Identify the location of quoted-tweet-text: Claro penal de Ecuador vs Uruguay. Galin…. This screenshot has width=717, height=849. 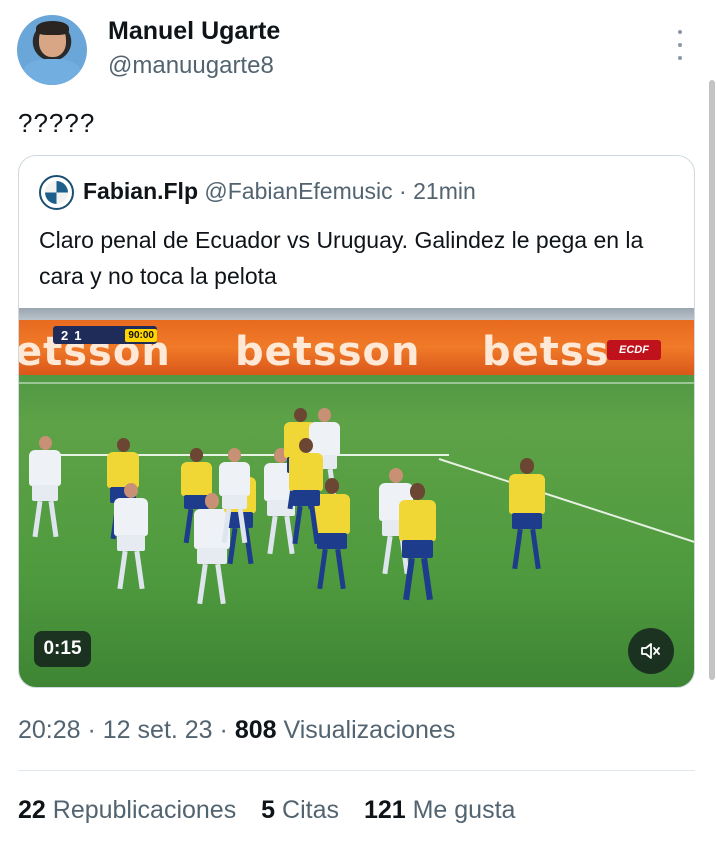
(341, 258).